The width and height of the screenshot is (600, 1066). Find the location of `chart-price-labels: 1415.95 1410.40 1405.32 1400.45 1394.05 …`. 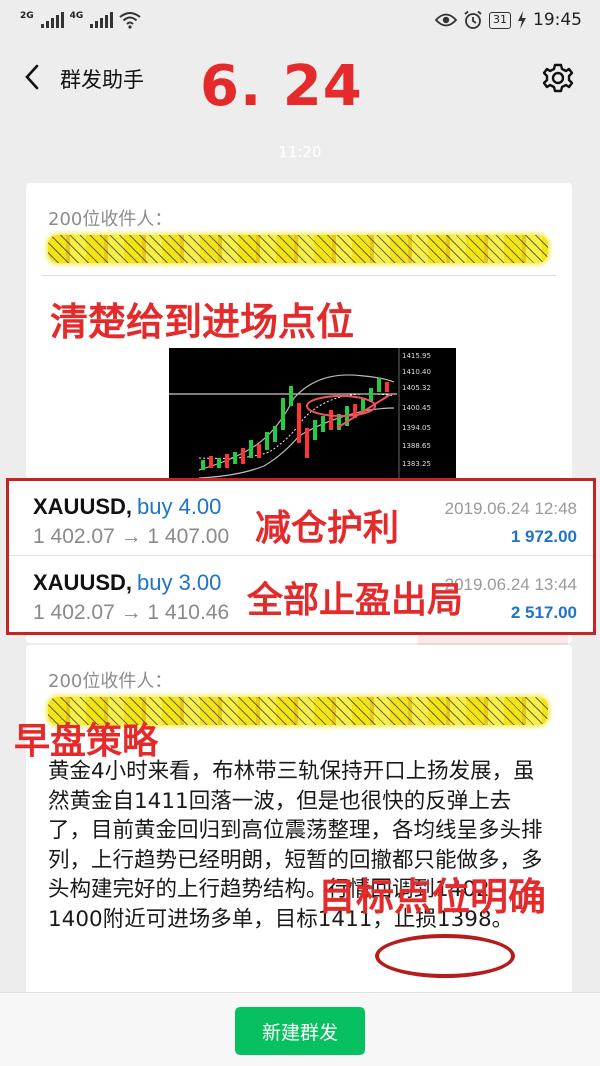

chart-price-labels: 1415.95 1410.40 1405.32 1400.45 1394.05 … is located at coordinates (416, 410).